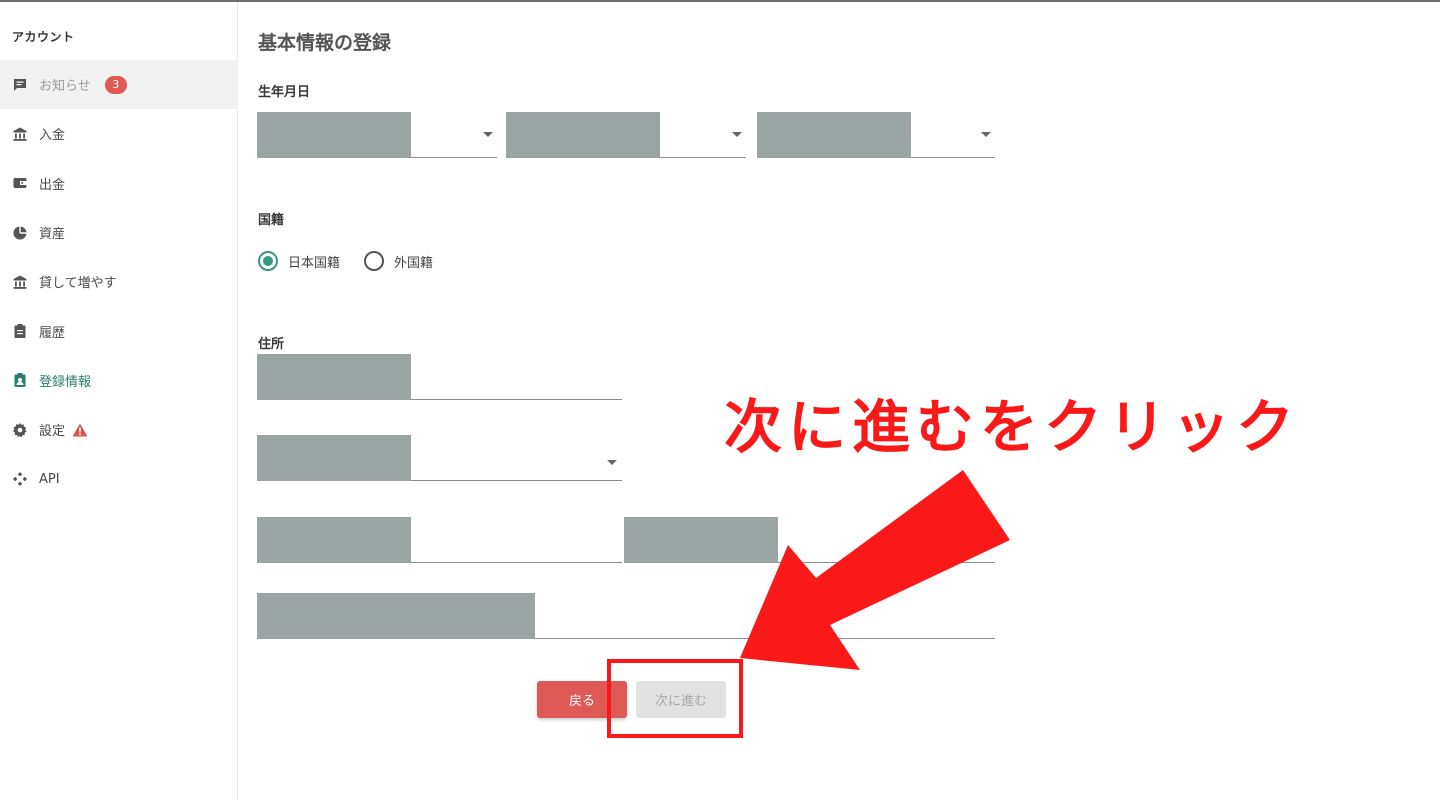 The width and height of the screenshot is (1440, 800). Describe the element at coordinates (20, 331) in the screenshot. I see `clipboard-icon` at that location.